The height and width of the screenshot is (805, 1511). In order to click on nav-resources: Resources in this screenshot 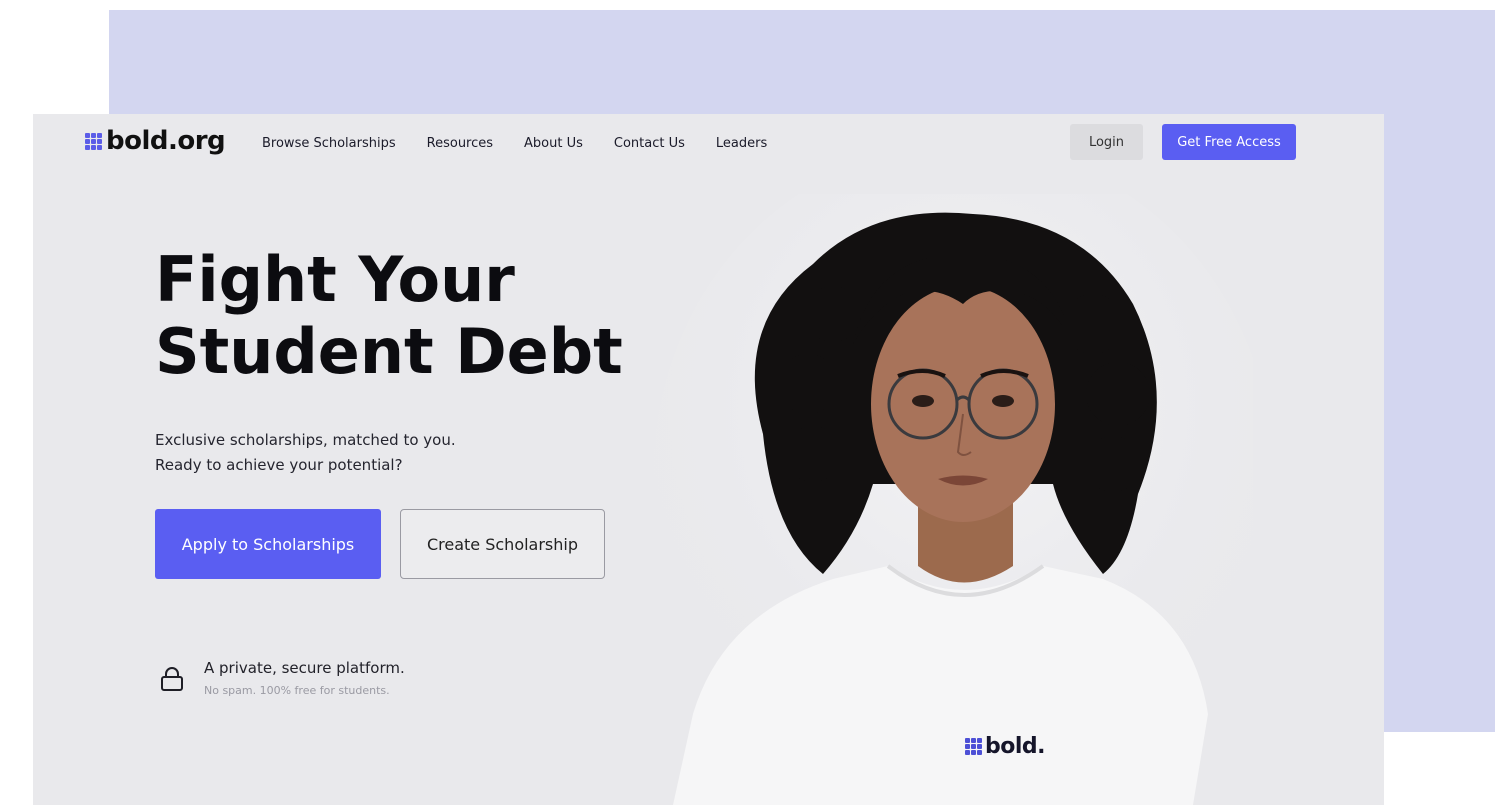, I will do `click(460, 143)`.